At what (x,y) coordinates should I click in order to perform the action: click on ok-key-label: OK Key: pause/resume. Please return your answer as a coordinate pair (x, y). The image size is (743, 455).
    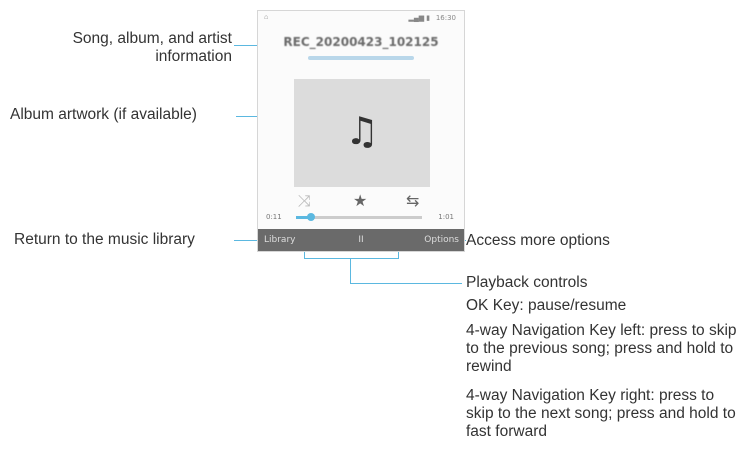
    Looking at the image, I should click on (546, 305).